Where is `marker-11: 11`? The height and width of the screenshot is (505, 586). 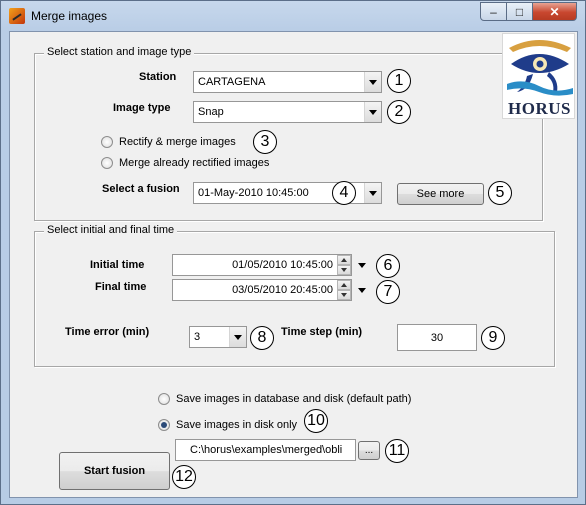 marker-11: 11 is located at coordinates (397, 451).